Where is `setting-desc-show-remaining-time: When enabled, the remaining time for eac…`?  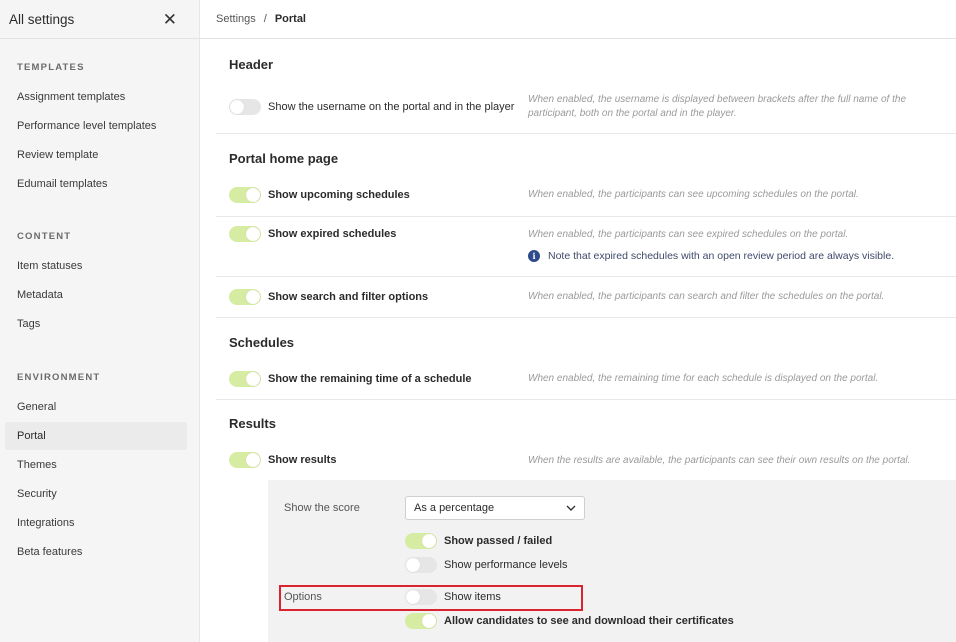 setting-desc-show-remaining-time: When enabled, the remaining time for eac… is located at coordinates (703, 378).